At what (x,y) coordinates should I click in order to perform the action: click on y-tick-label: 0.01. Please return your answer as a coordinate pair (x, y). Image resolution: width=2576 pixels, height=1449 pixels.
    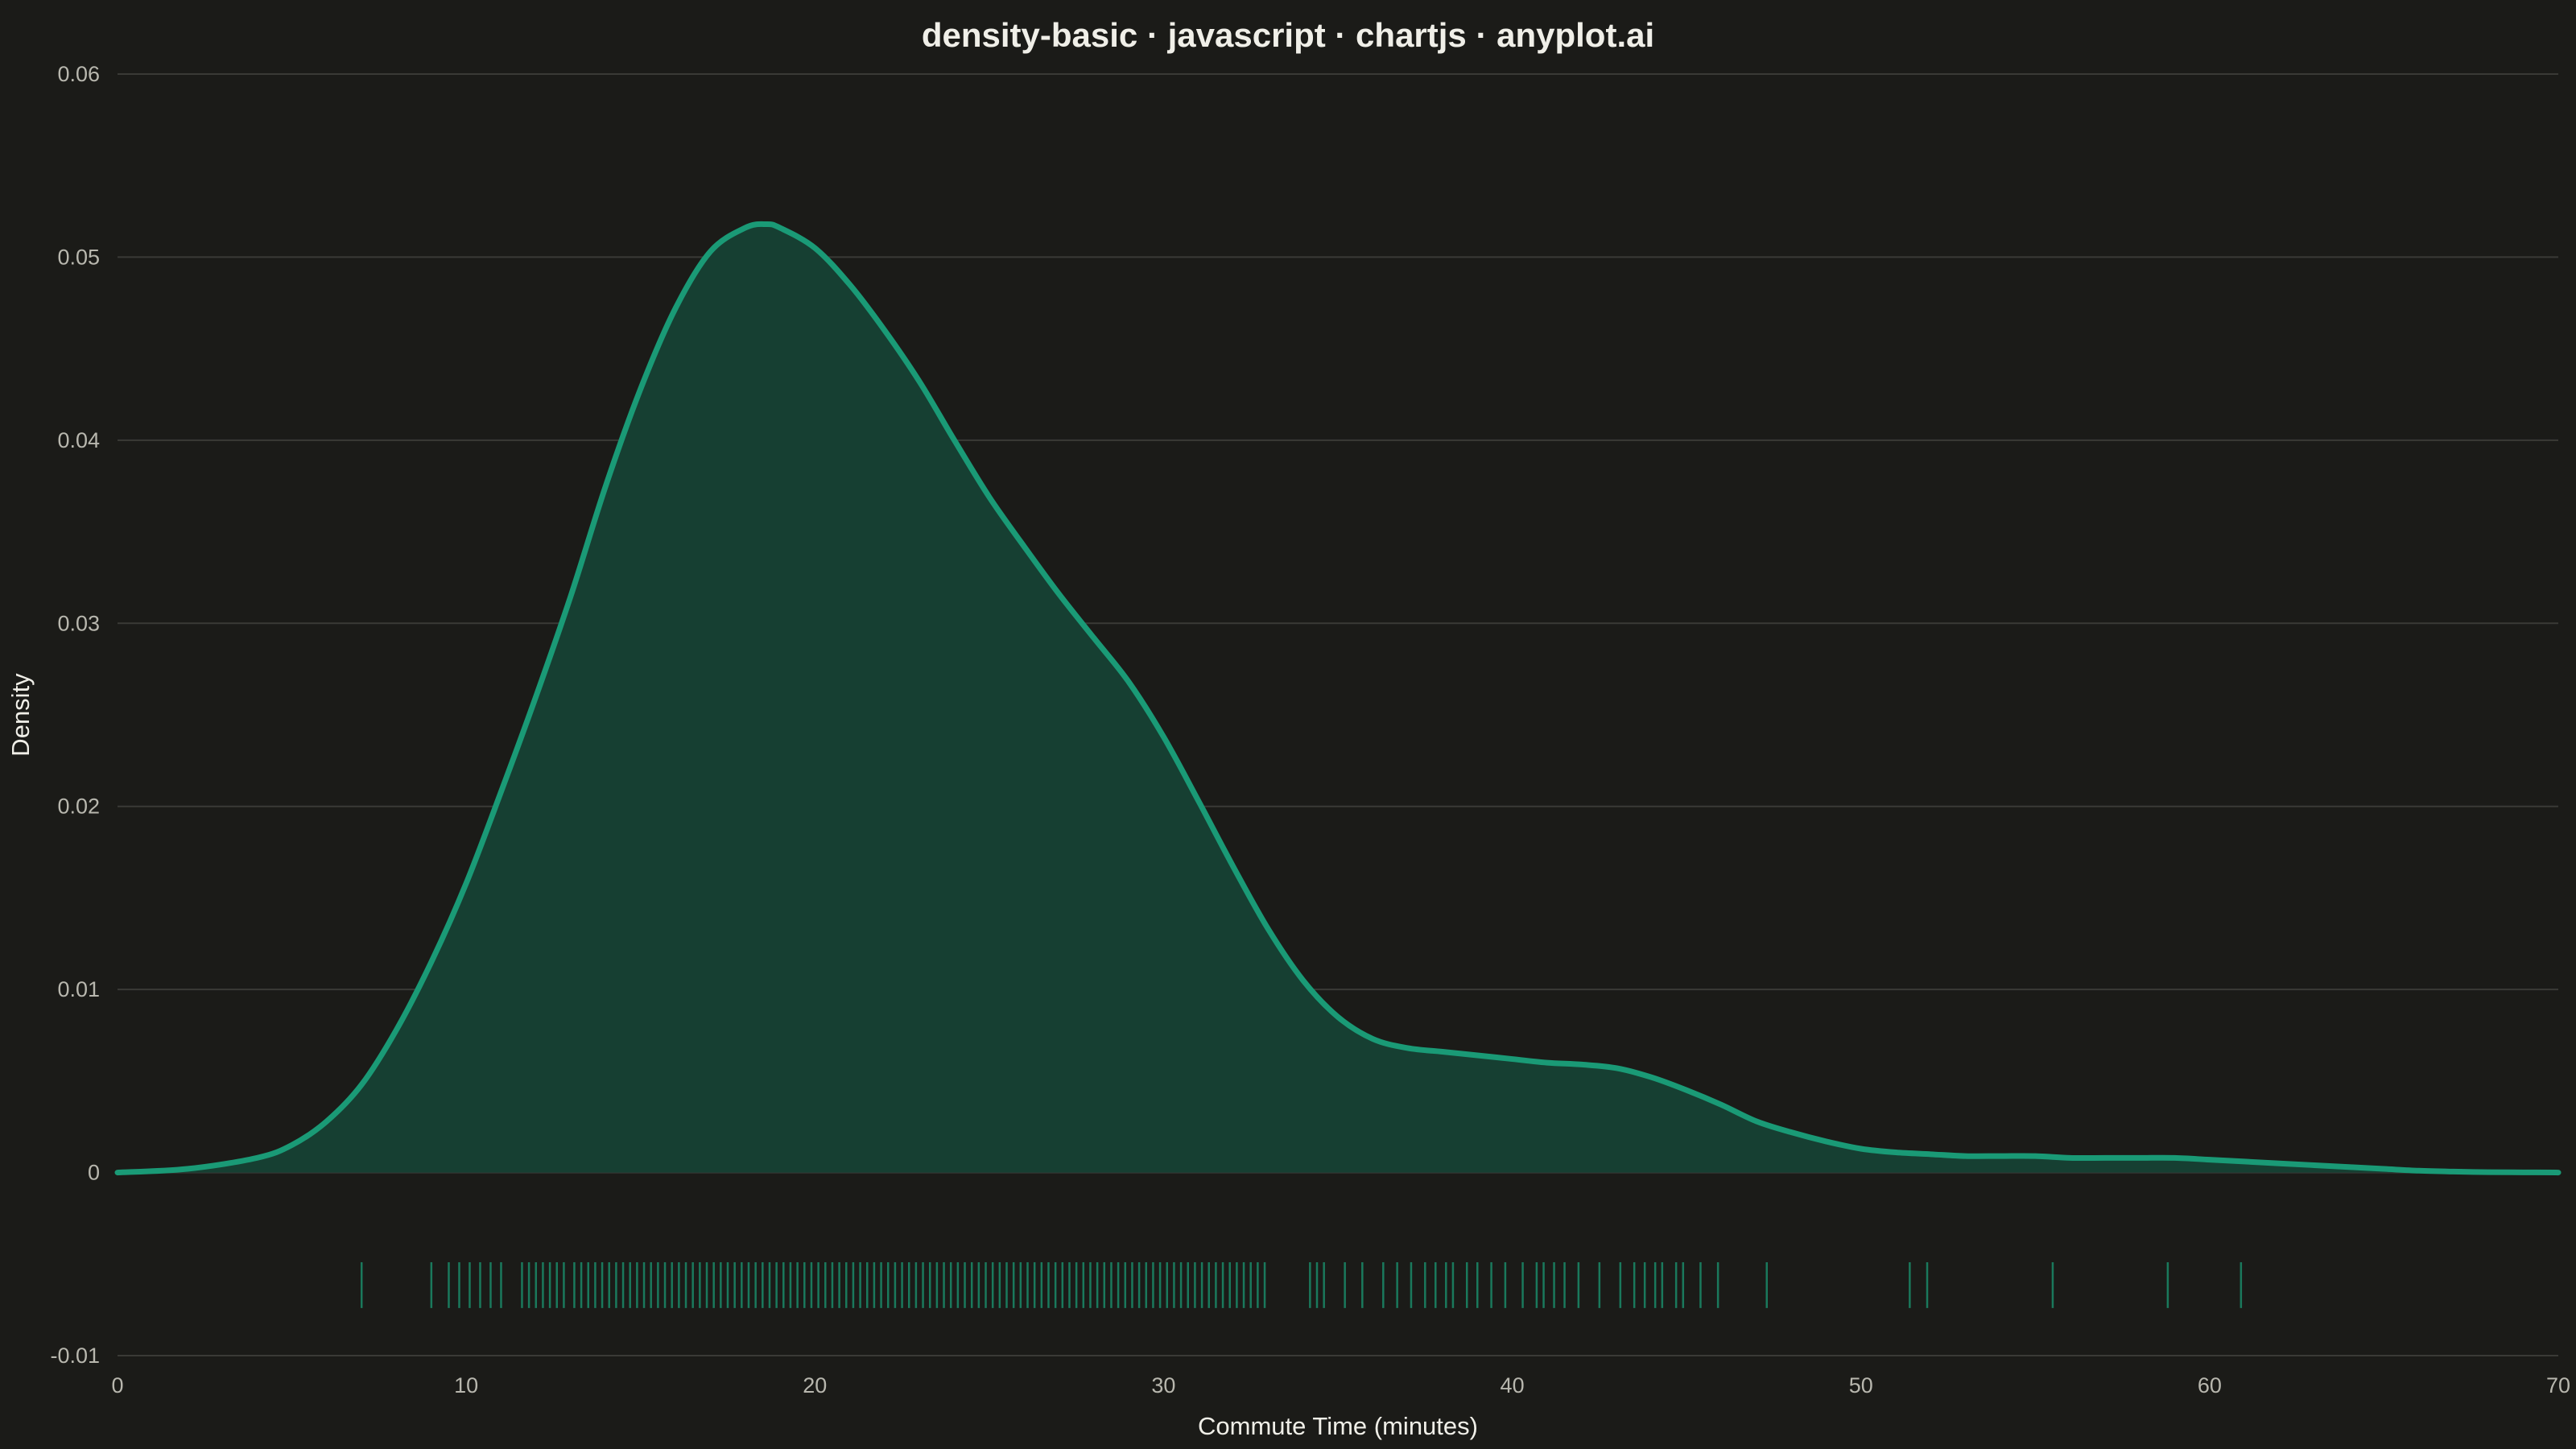
    Looking at the image, I should click on (78, 989).